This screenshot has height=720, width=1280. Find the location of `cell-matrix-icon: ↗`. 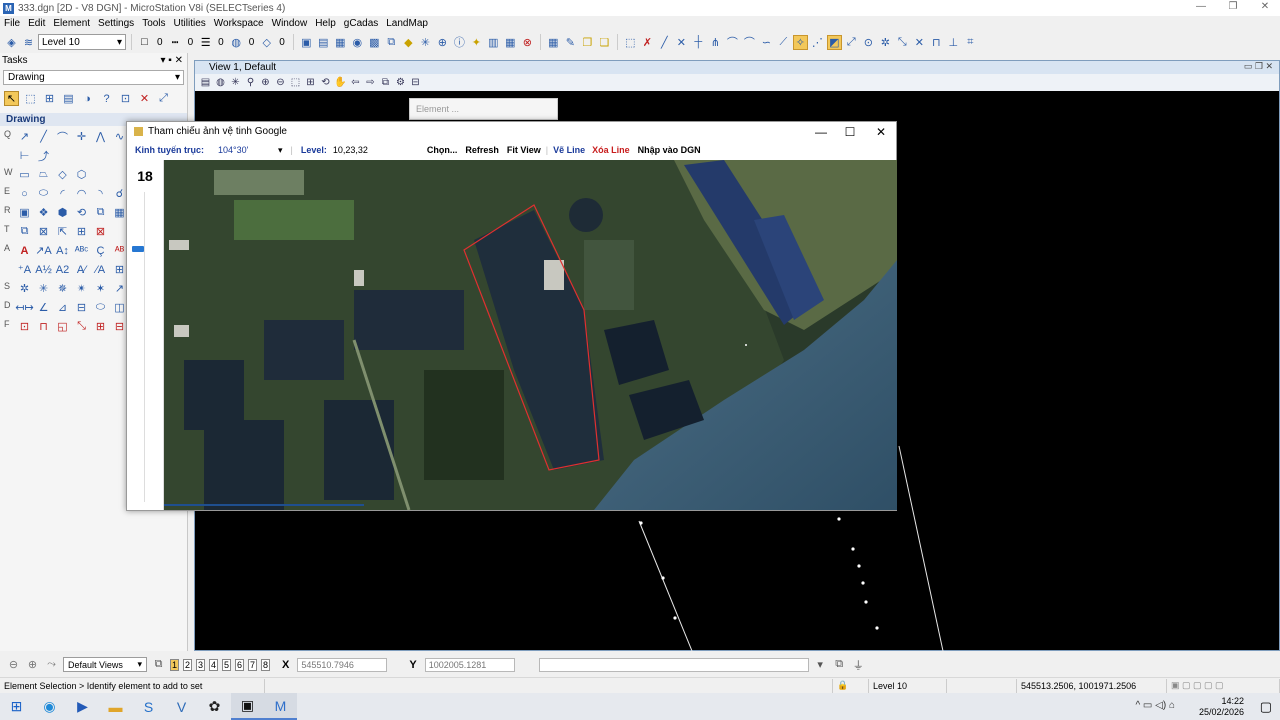

cell-matrix-icon: ↗ is located at coordinates (119, 288).